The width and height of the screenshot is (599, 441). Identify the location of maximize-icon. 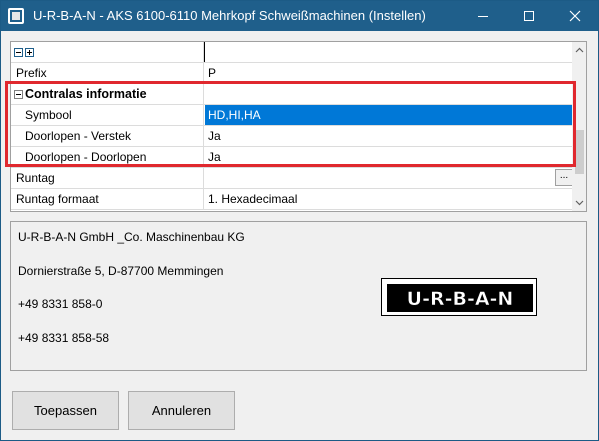
(529, 16).